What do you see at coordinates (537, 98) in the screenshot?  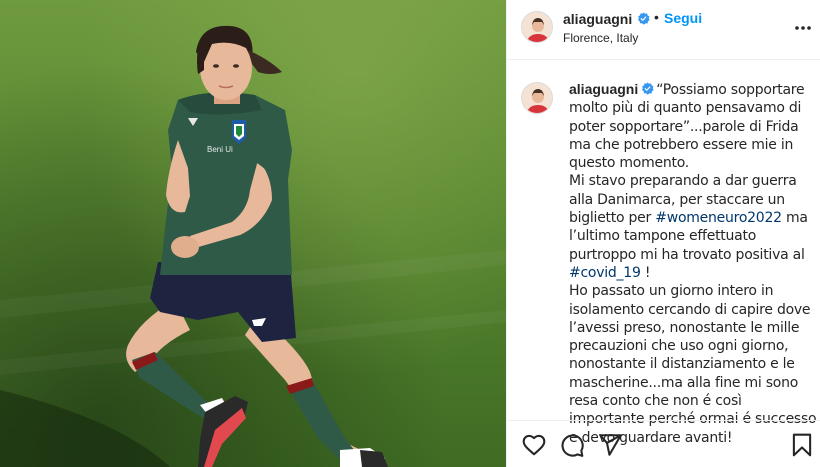 I see `caption-avatar` at bounding box center [537, 98].